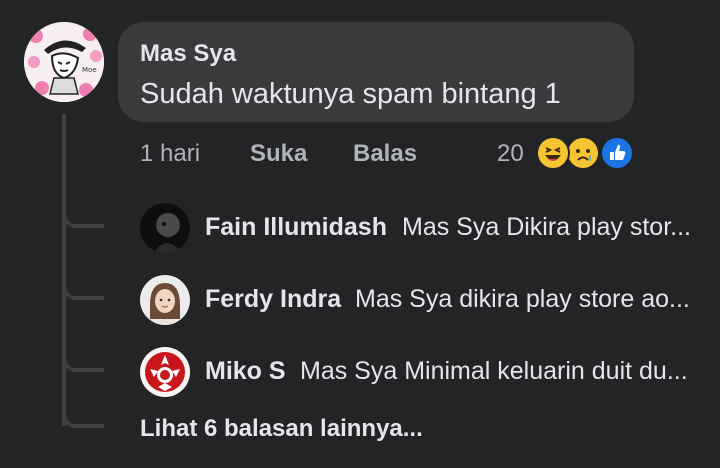 This screenshot has height=468, width=720. I want to click on red-emblem-avatar, so click(165, 372).